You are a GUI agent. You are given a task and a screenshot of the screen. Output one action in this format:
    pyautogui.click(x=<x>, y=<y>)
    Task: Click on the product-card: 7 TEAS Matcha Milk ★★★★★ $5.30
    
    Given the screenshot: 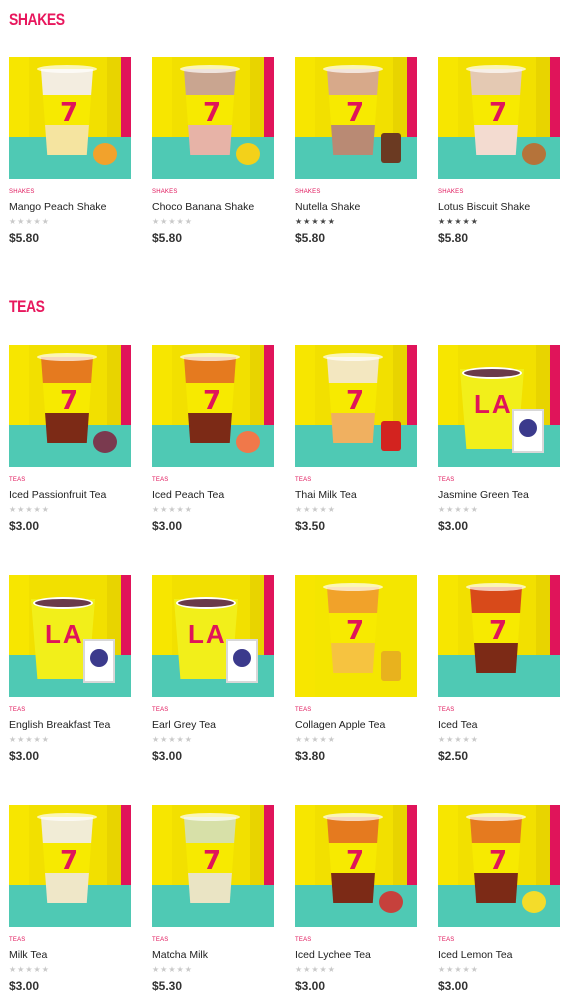 What is the action you would take?
    pyautogui.click(x=213, y=900)
    